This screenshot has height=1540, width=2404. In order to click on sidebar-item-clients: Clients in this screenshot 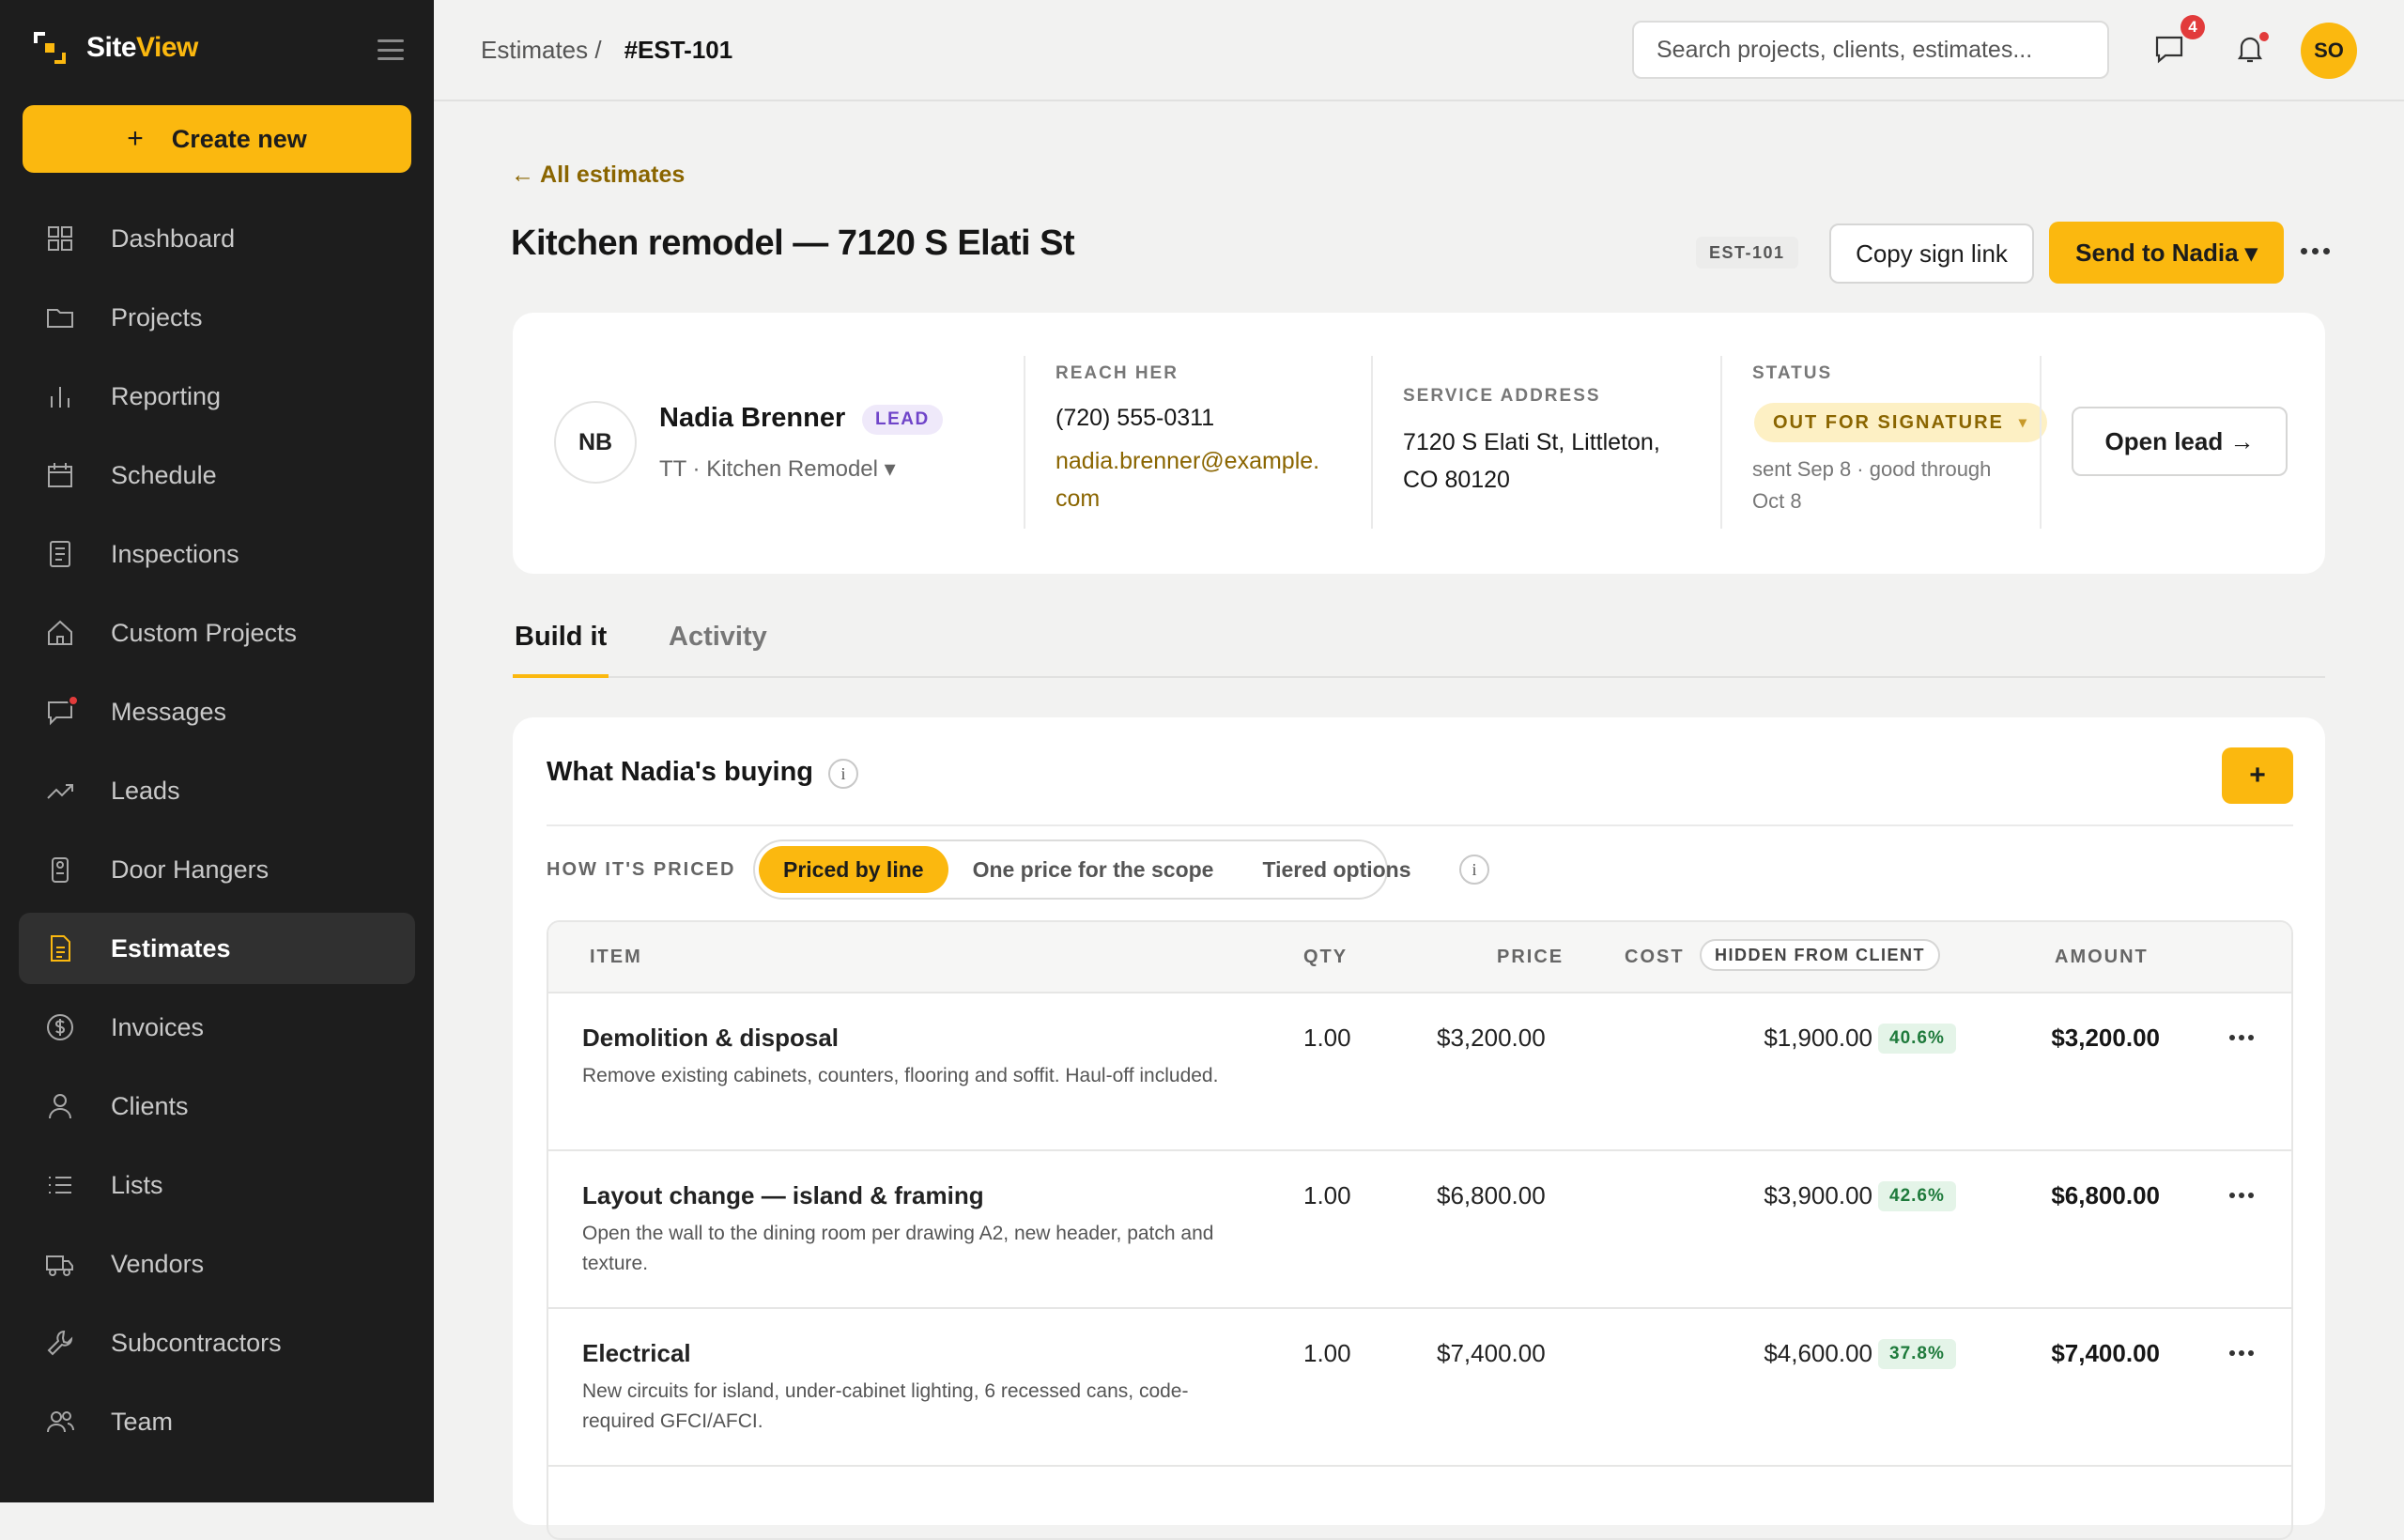, I will do `click(217, 1106)`.